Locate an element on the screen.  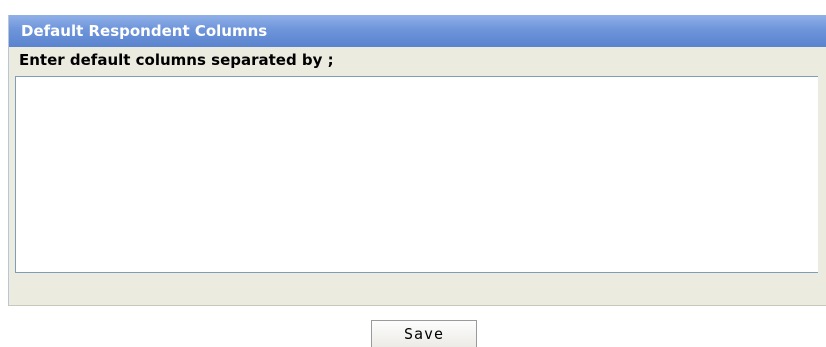
panel-title: Default Respondent Columns is located at coordinates (417, 31).